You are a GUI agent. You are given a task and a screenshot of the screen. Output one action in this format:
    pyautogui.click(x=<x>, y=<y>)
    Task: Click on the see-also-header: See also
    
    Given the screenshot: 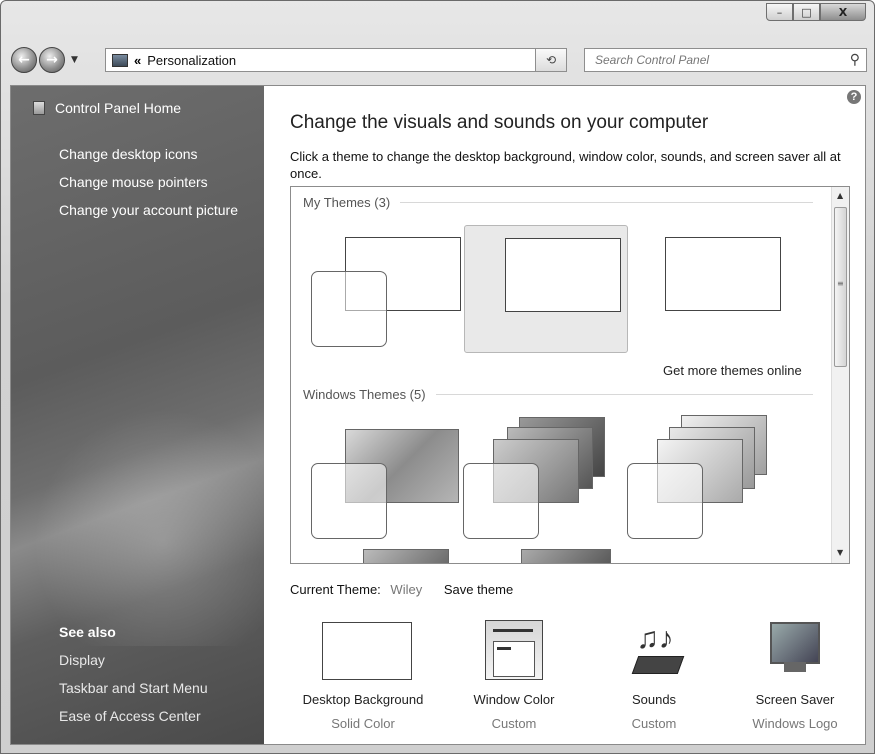 What is the action you would take?
    pyautogui.click(x=87, y=632)
    